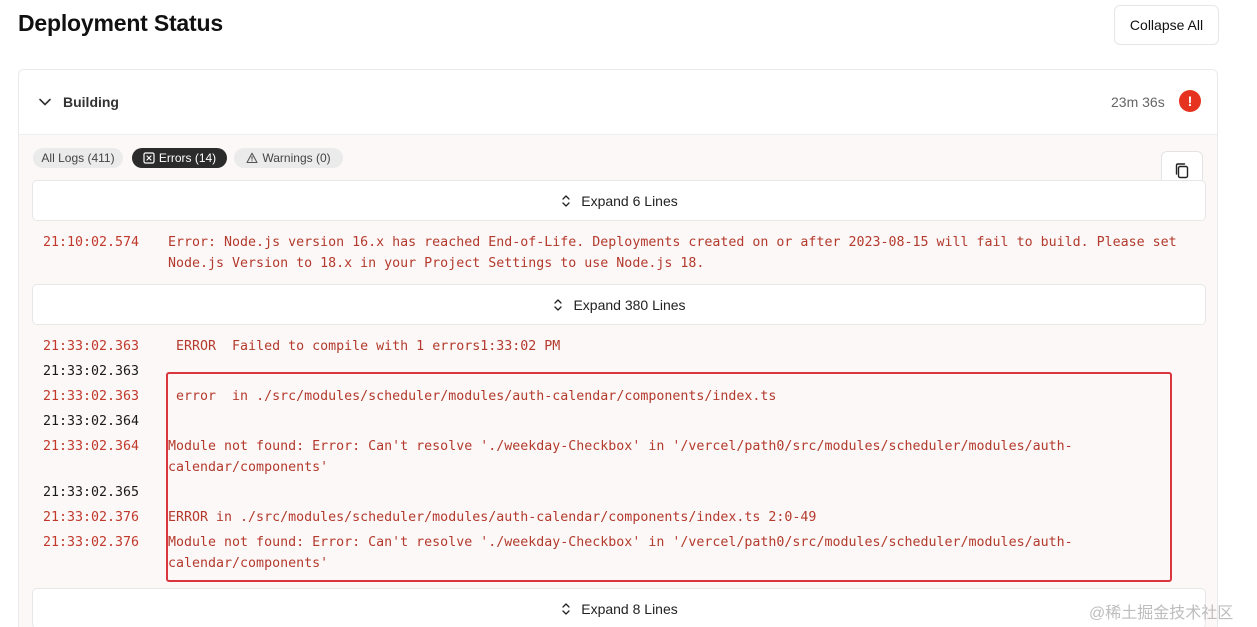 This screenshot has height=627, width=1257. Describe the element at coordinates (1166, 25) in the screenshot. I see `collapse-all-button: Collapse All` at that location.